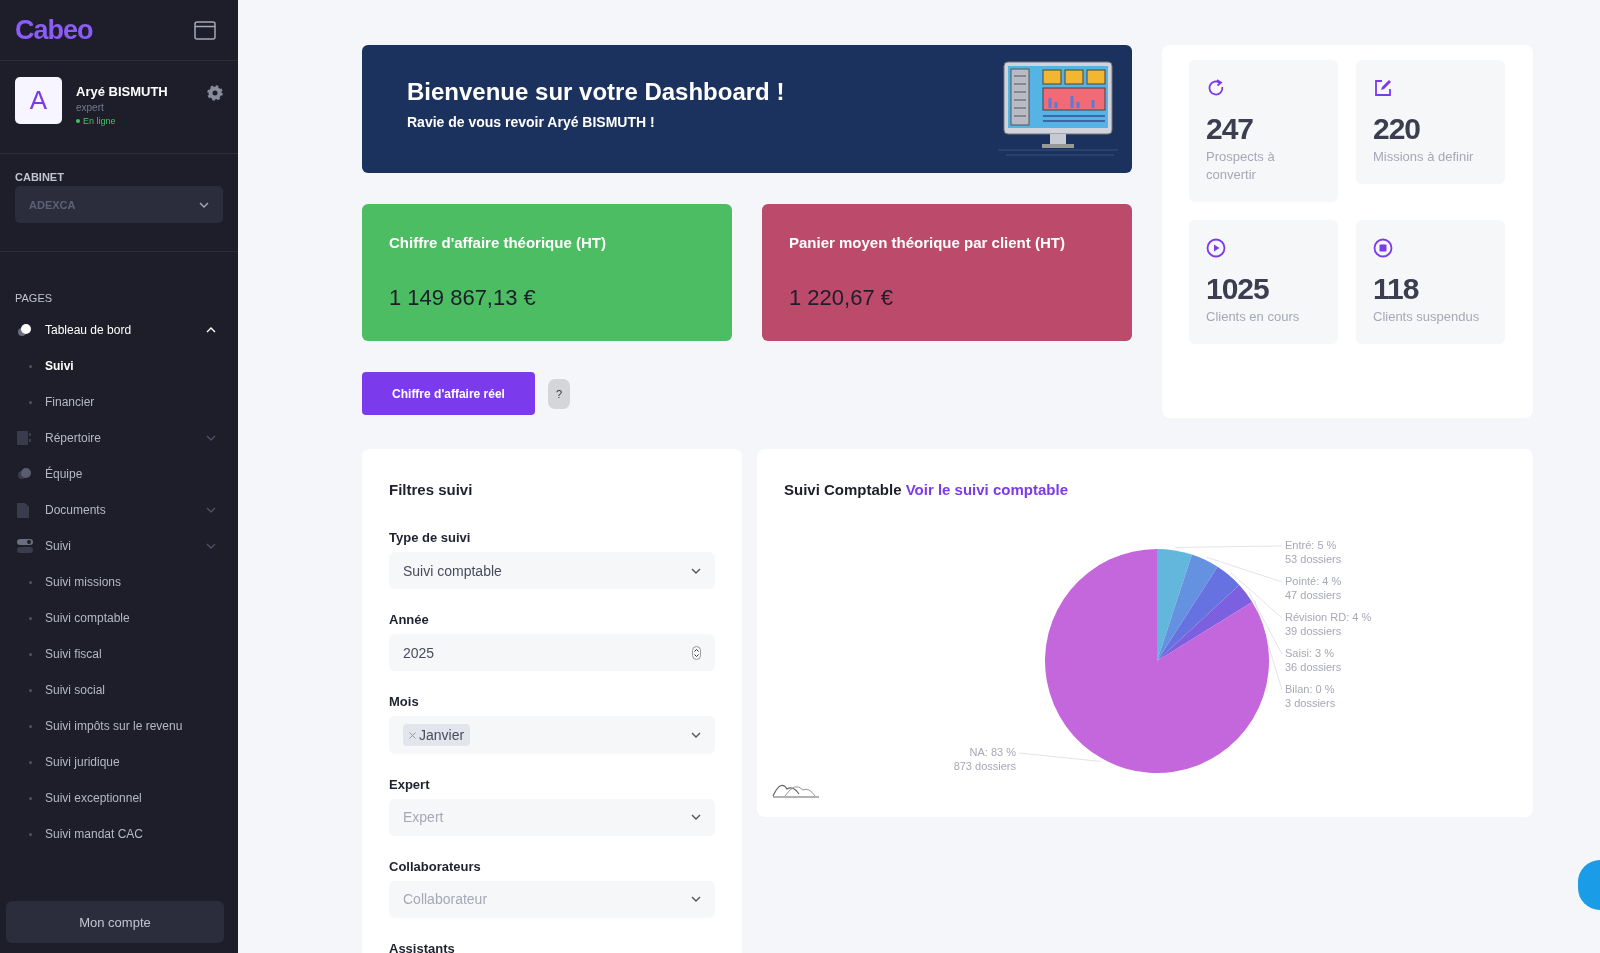 The image size is (1600, 953). What do you see at coordinates (1328, 624) in the screenshot?
I see `slice-label: Révision RD: 4 % 39 dossiers` at bounding box center [1328, 624].